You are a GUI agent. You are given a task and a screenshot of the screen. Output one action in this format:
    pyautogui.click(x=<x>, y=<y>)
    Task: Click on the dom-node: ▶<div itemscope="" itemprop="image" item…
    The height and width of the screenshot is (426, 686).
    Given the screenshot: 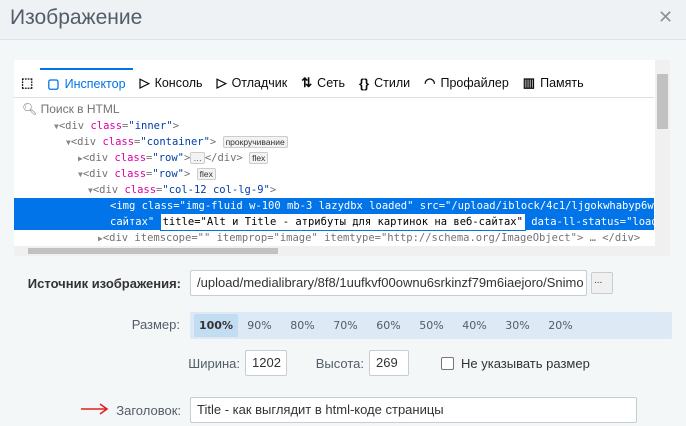 What is the action you would take?
    pyautogui.click(x=334, y=238)
    